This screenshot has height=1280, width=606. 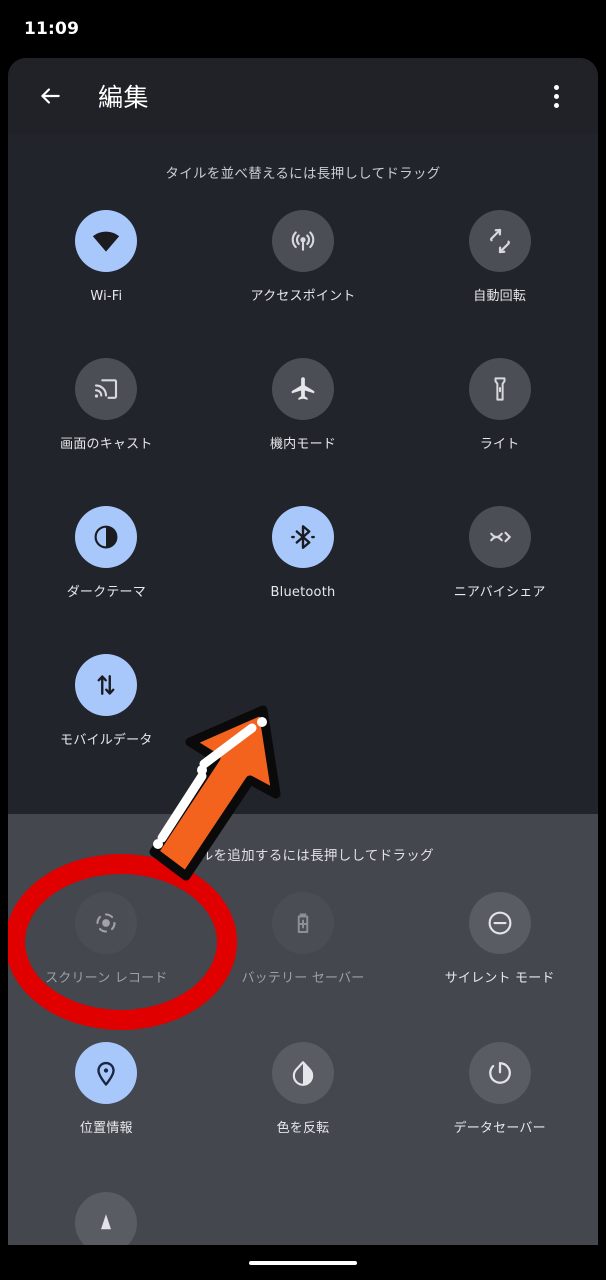 I want to click on dark-theme-icon, so click(x=106, y=537).